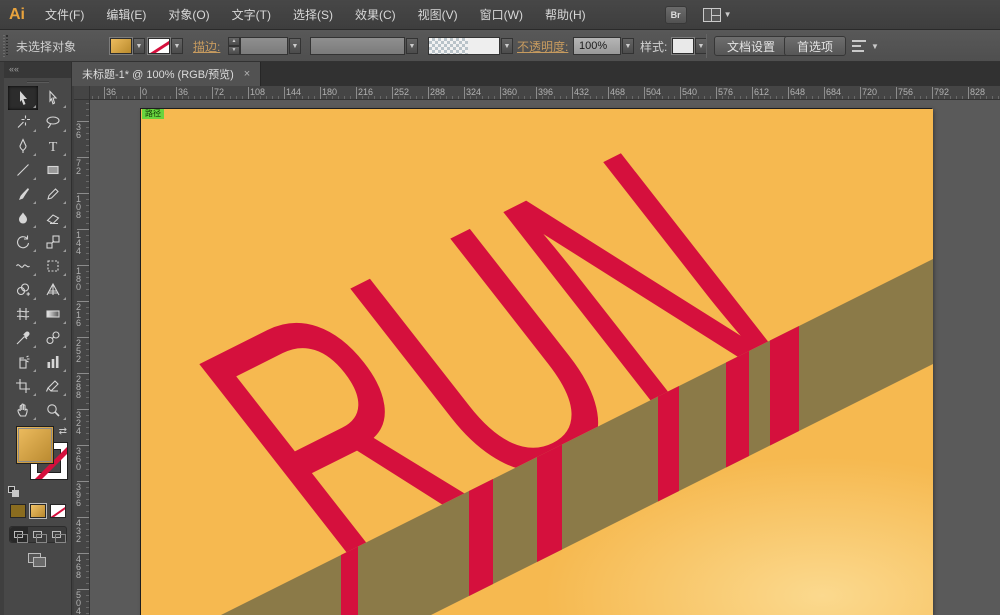  I want to click on stroke-weight-stepper: ▲ ▼, so click(234, 46).